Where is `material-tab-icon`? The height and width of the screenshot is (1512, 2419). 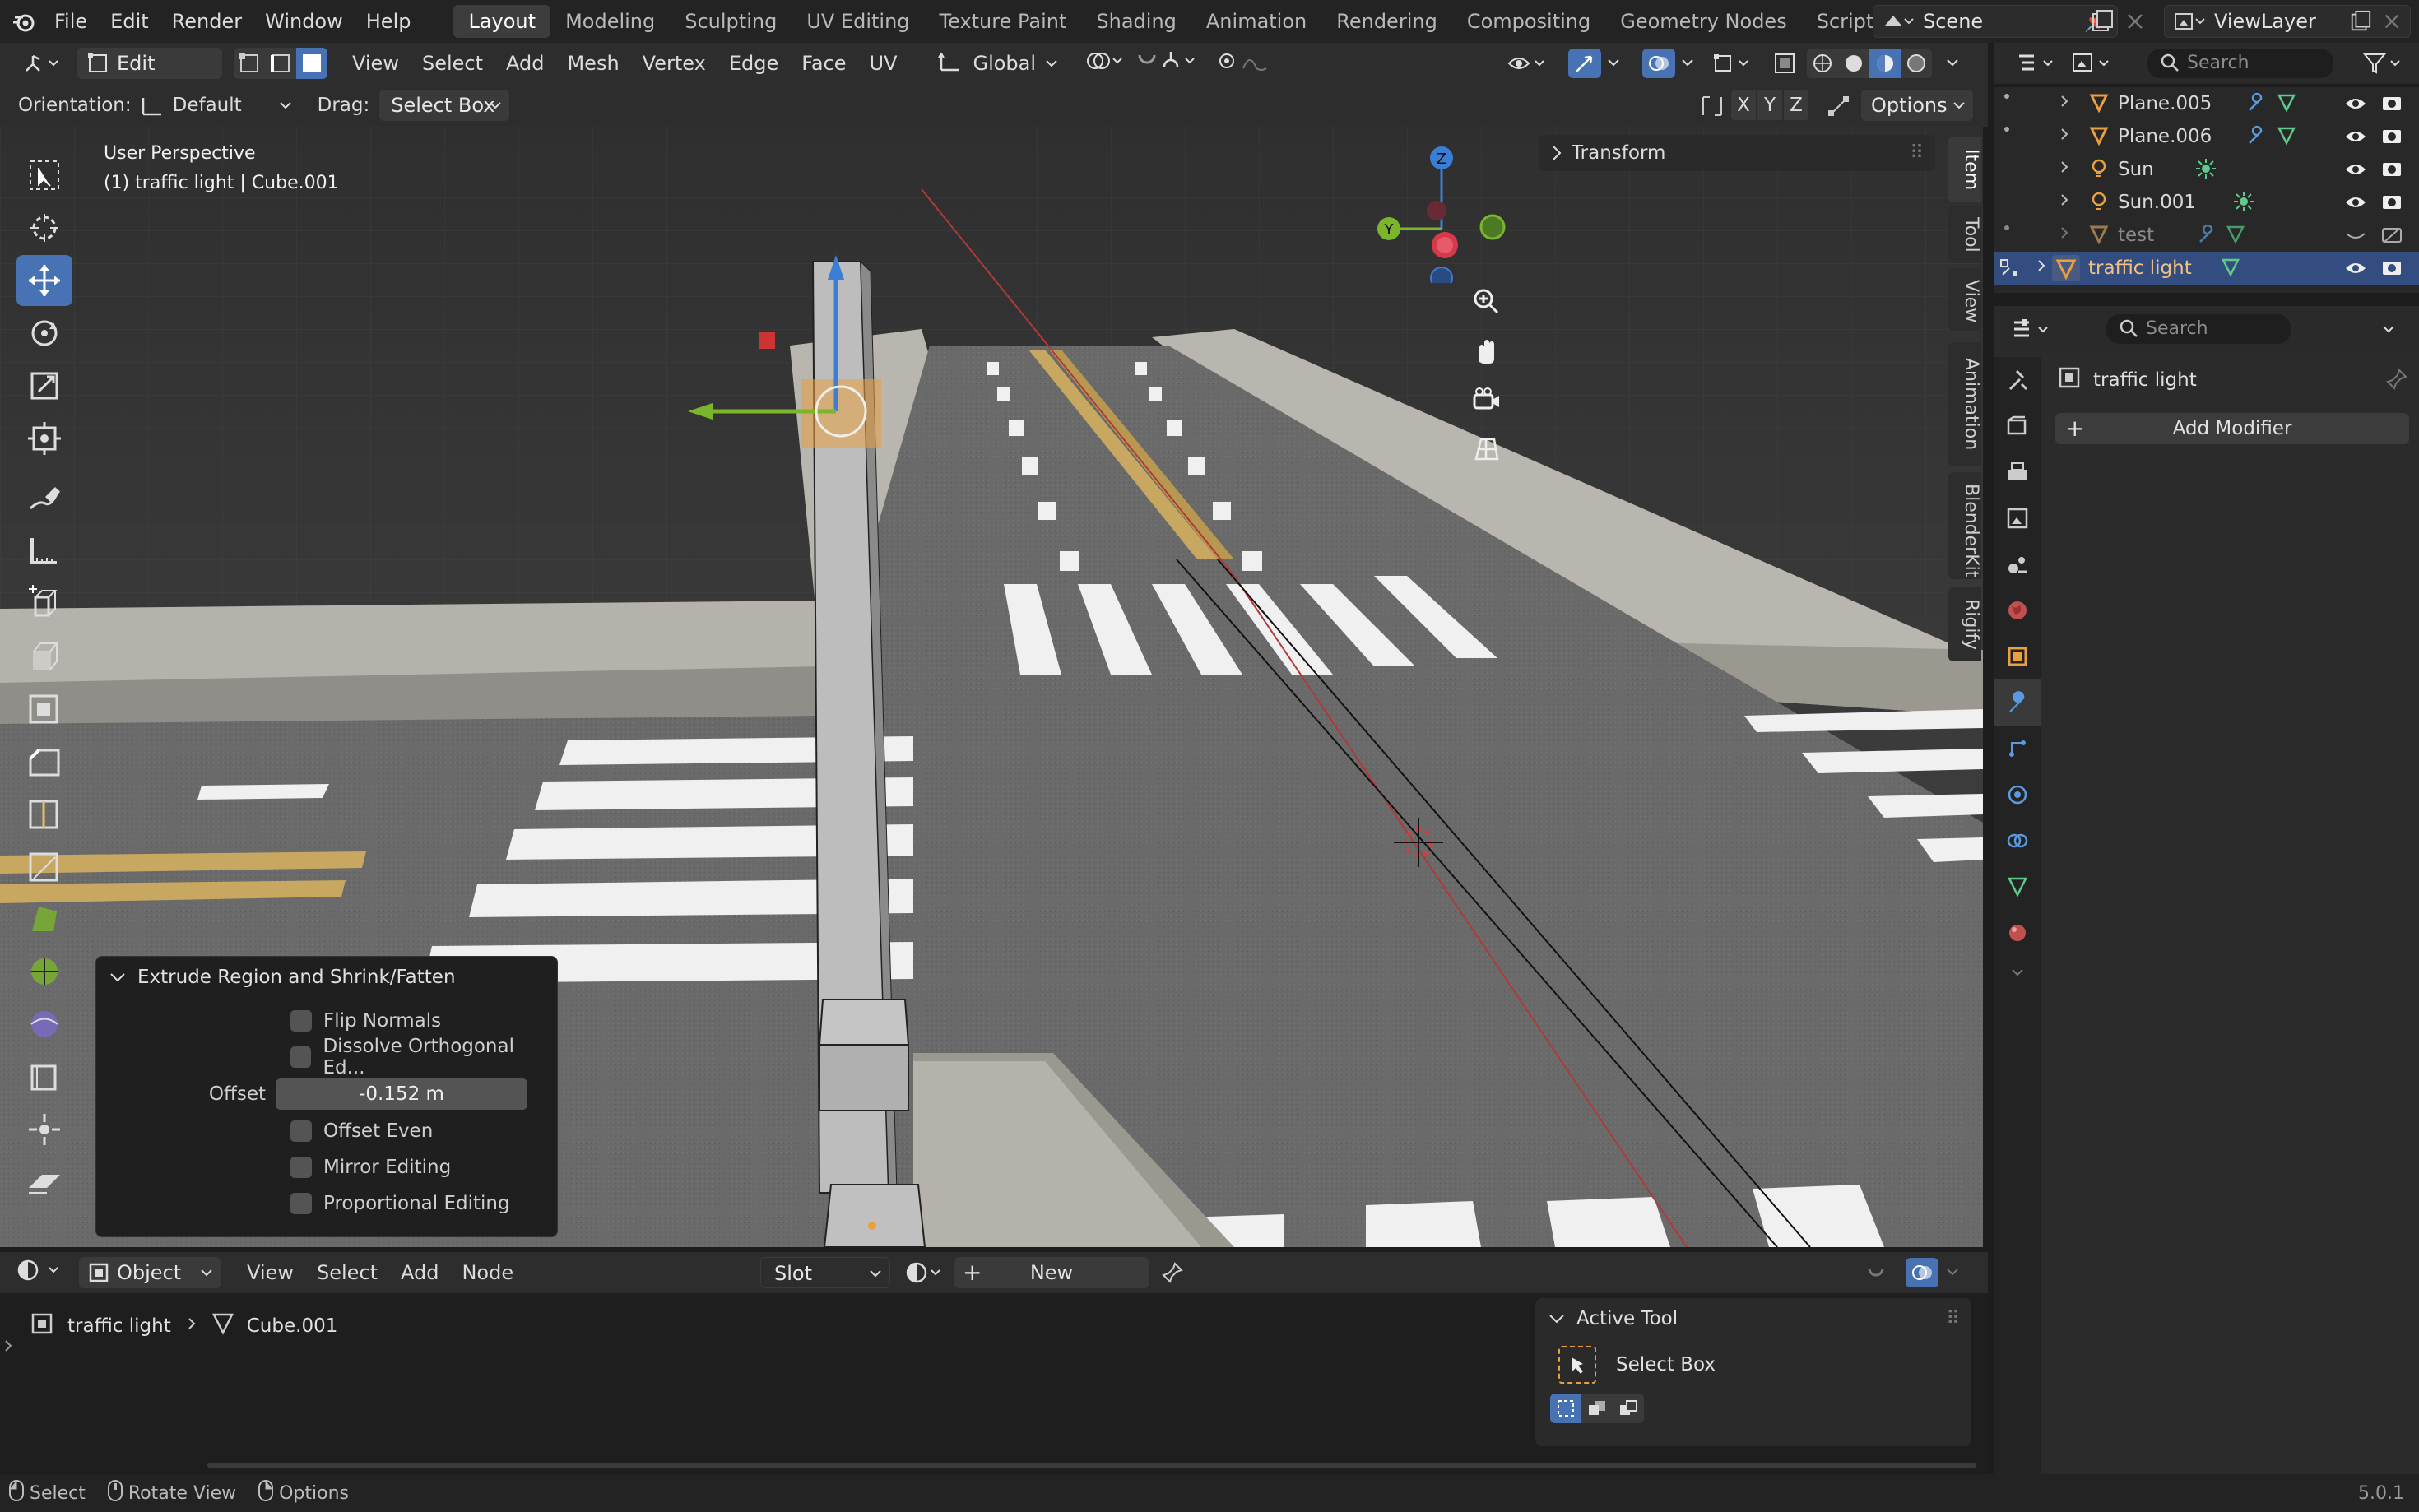 material-tab-icon is located at coordinates (2017, 933).